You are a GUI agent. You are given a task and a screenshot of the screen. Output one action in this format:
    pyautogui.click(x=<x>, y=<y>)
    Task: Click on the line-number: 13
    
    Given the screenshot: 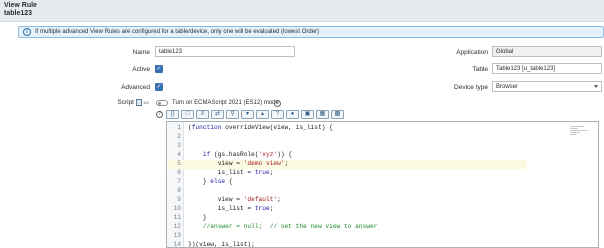 What is the action you would take?
    pyautogui.click(x=177, y=235)
    